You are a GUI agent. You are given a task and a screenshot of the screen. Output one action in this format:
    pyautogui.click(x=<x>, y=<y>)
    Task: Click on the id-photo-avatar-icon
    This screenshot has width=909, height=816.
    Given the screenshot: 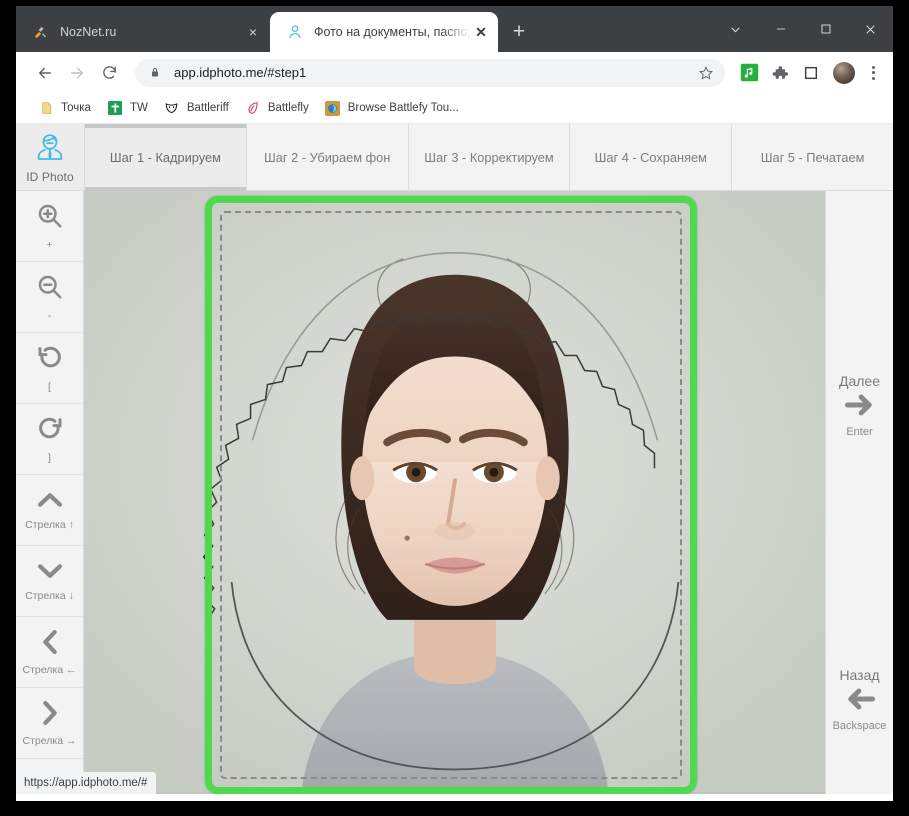 What is the action you would take?
    pyautogui.click(x=50, y=149)
    